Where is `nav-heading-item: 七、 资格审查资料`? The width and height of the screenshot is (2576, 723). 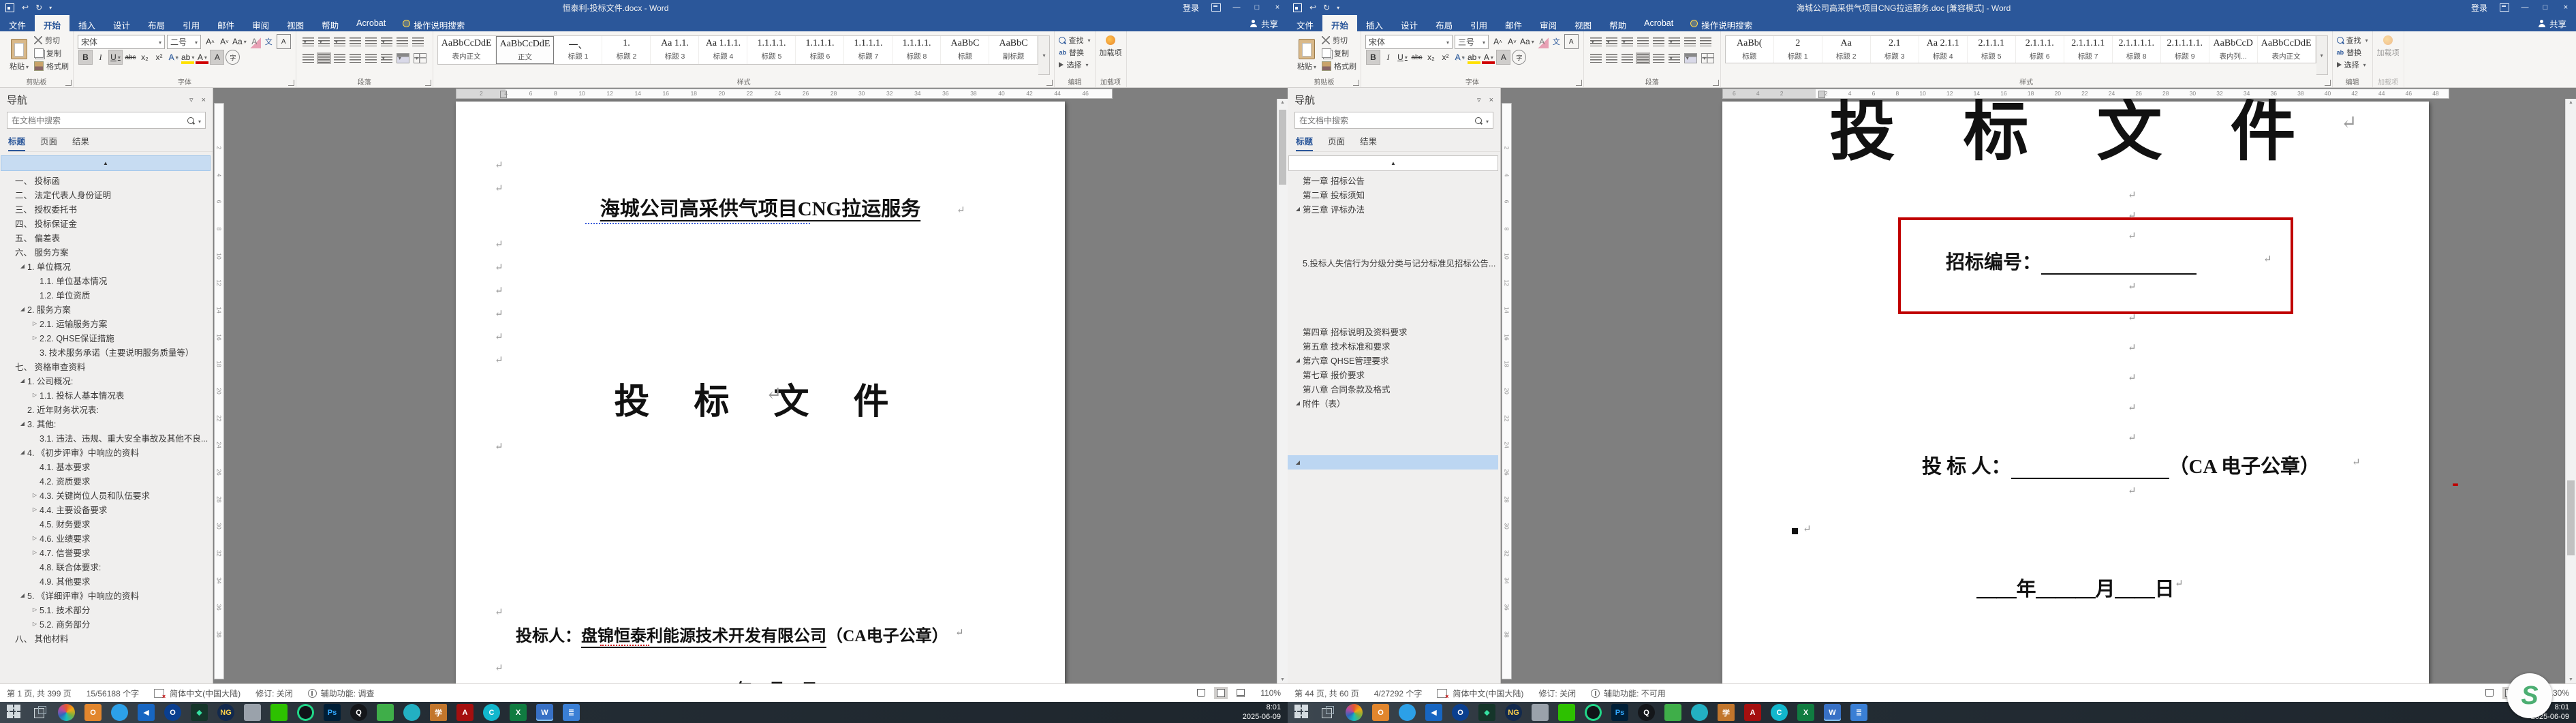 nav-heading-item: 七、 资格审查资料 is located at coordinates (106, 366).